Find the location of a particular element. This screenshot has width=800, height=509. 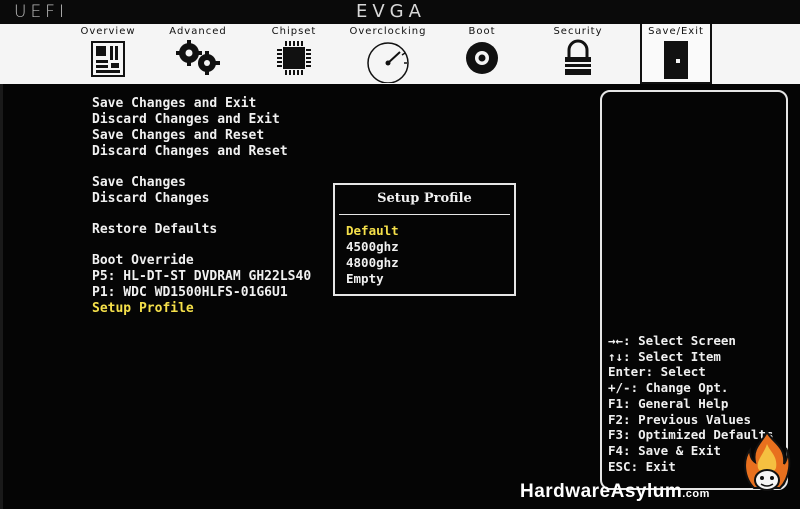

disc-icon is located at coordinates (482, 58).